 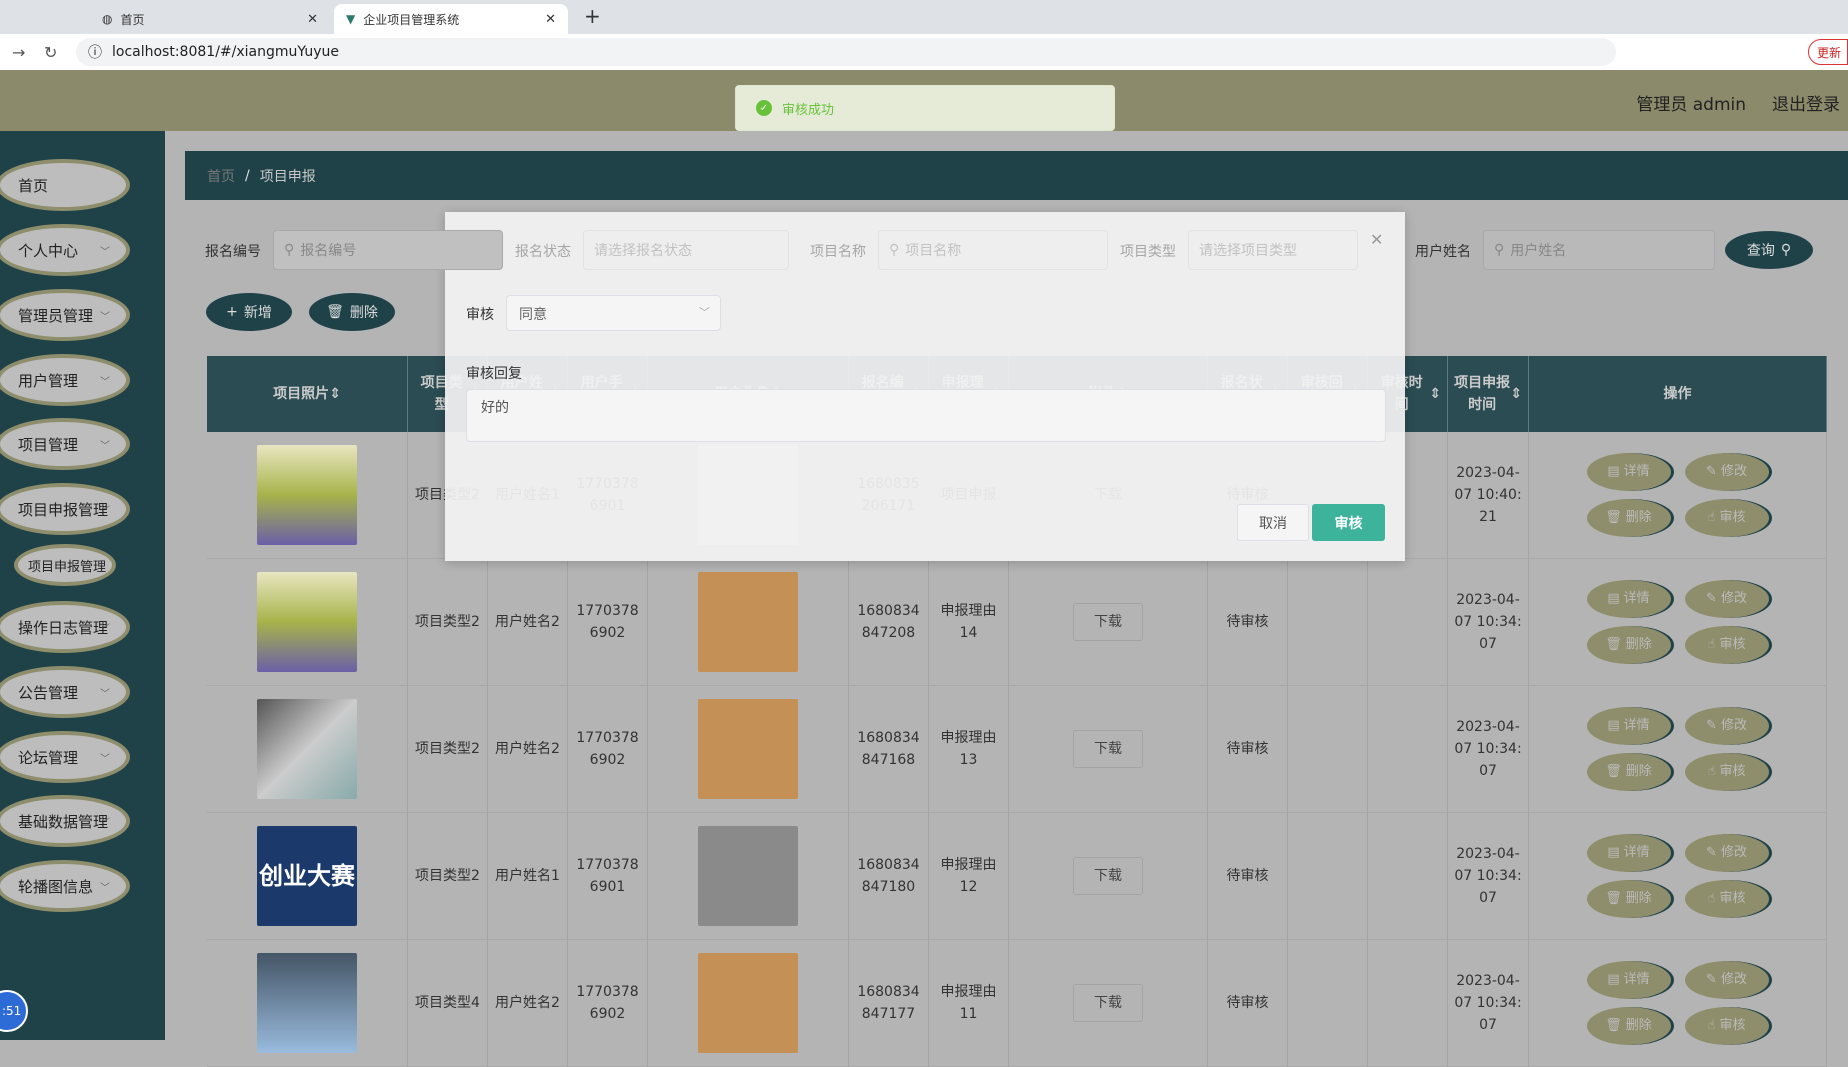 I want to click on table-cell: 17703786902, so click(x=608, y=749).